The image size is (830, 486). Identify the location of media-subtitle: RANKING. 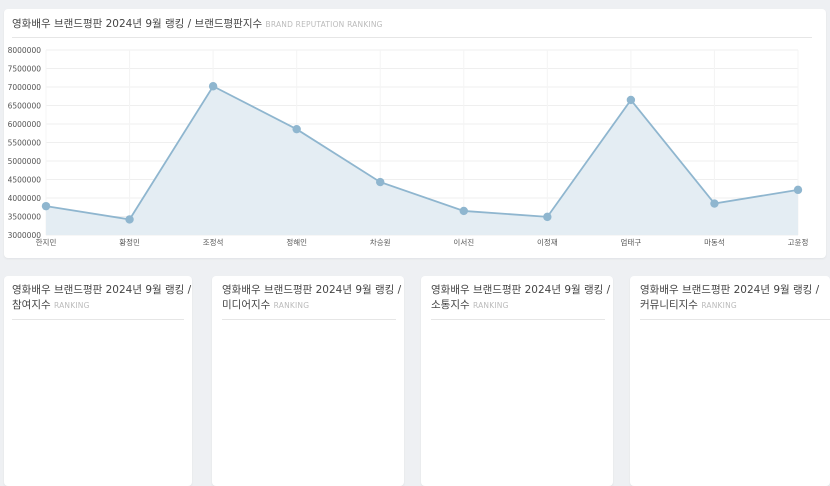
(291, 305).